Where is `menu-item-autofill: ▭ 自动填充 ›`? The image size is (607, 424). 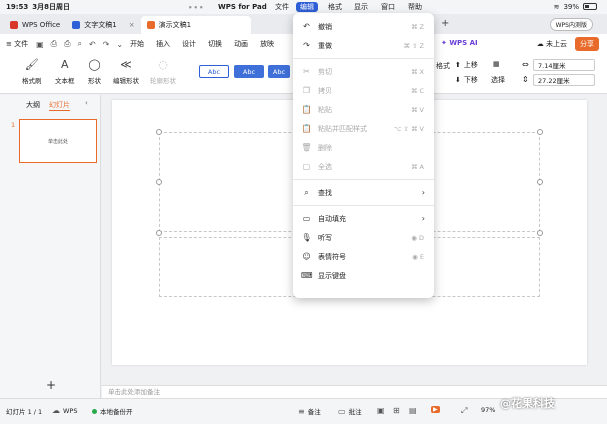
menu-item-autofill: ▭ 自动填充 › is located at coordinates (363, 218).